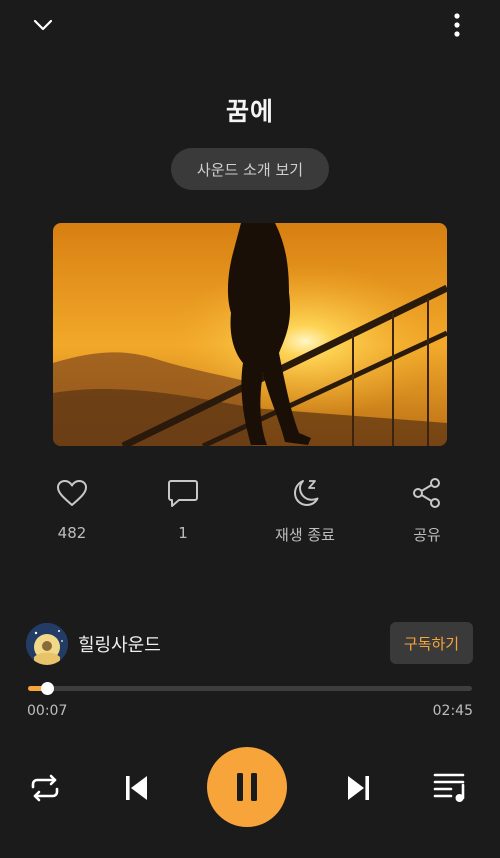  I want to click on sleep-timer-action: 재생 종료, so click(305, 509).